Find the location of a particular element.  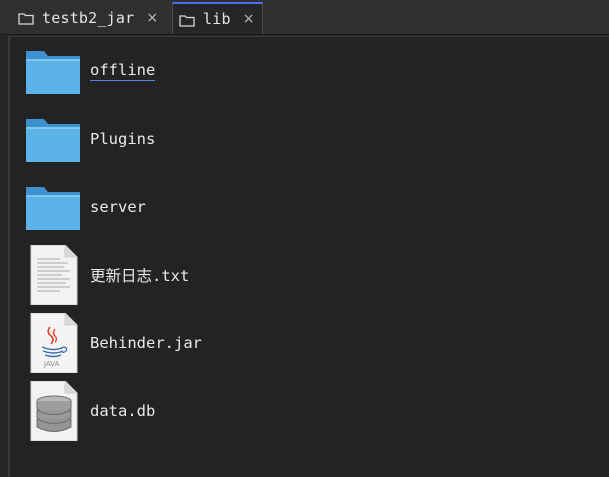

java-jar-icon: JAVA is located at coordinates (53, 343).